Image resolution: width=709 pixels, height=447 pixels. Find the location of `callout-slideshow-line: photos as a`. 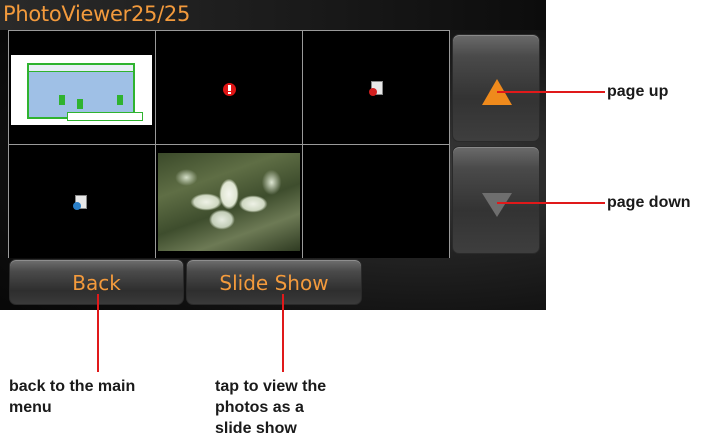

callout-slideshow-line: photos as a is located at coordinates (259, 407).